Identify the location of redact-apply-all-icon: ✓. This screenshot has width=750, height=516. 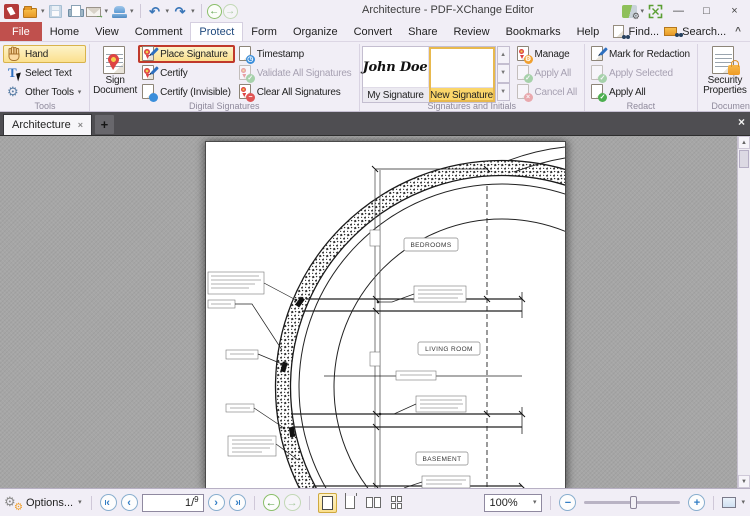
(598, 93).